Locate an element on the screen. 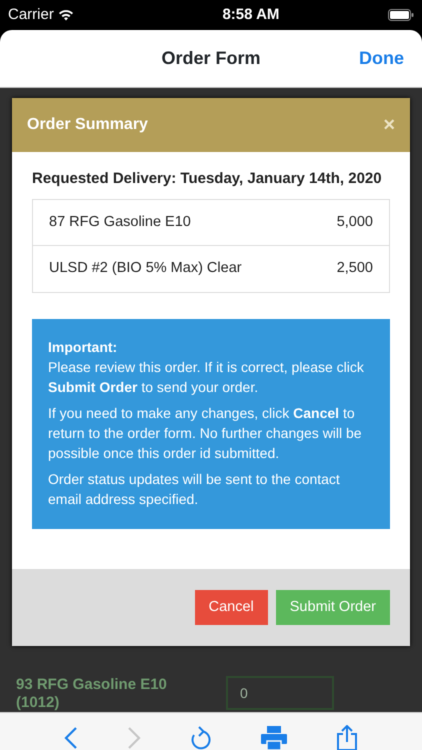 This screenshot has width=422, height=750. field-label: 93 RFG Gasoline E10 (1012) is located at coordinates (92, 694).